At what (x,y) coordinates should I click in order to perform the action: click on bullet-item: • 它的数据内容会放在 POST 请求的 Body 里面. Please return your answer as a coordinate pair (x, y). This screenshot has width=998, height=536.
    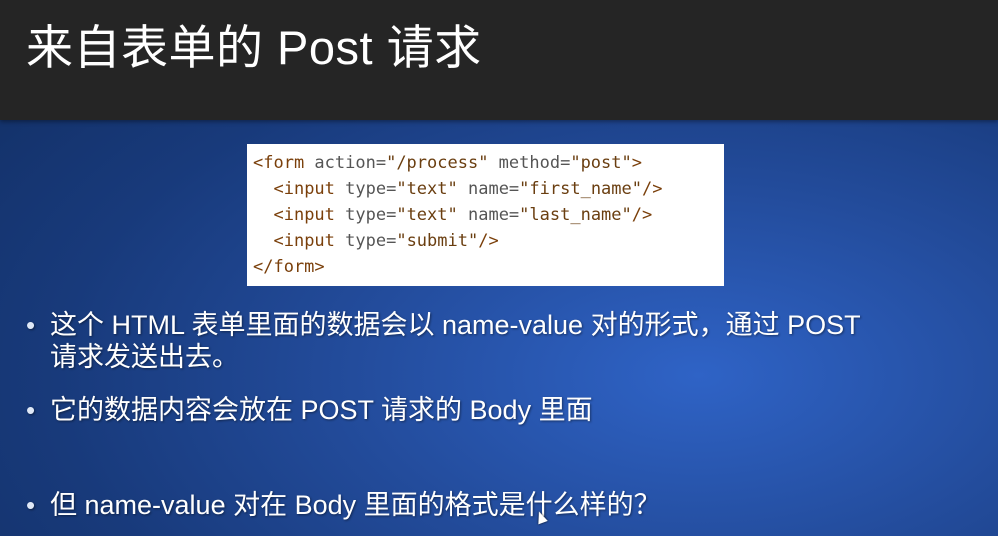
    Looking at the image, I should click on (309, 410).